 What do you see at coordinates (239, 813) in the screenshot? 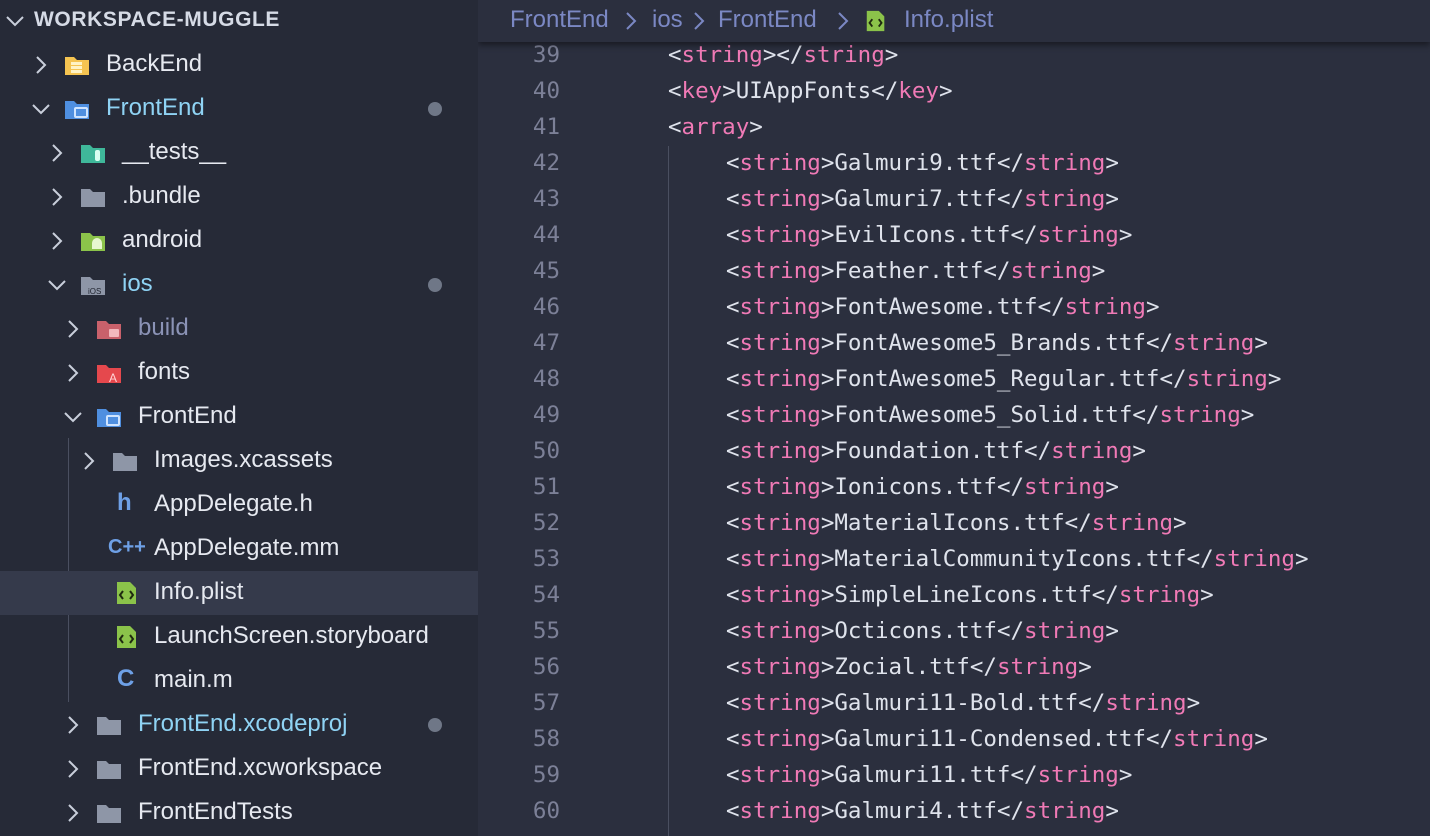
I see `tree-item-frontendtests: FrontEndTests` at bounding box center [239, 813].